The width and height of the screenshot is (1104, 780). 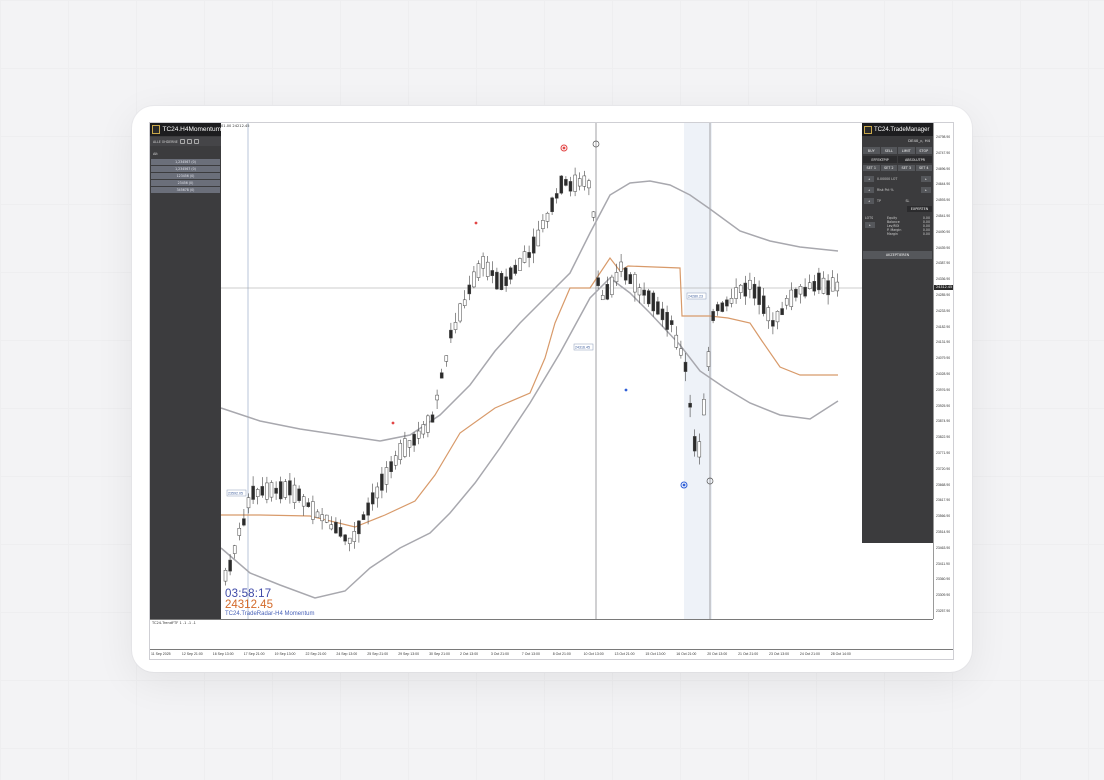 I want to click on lot-row: ◂ 0.00000 LOT ▸, so click(x=897, y=179).